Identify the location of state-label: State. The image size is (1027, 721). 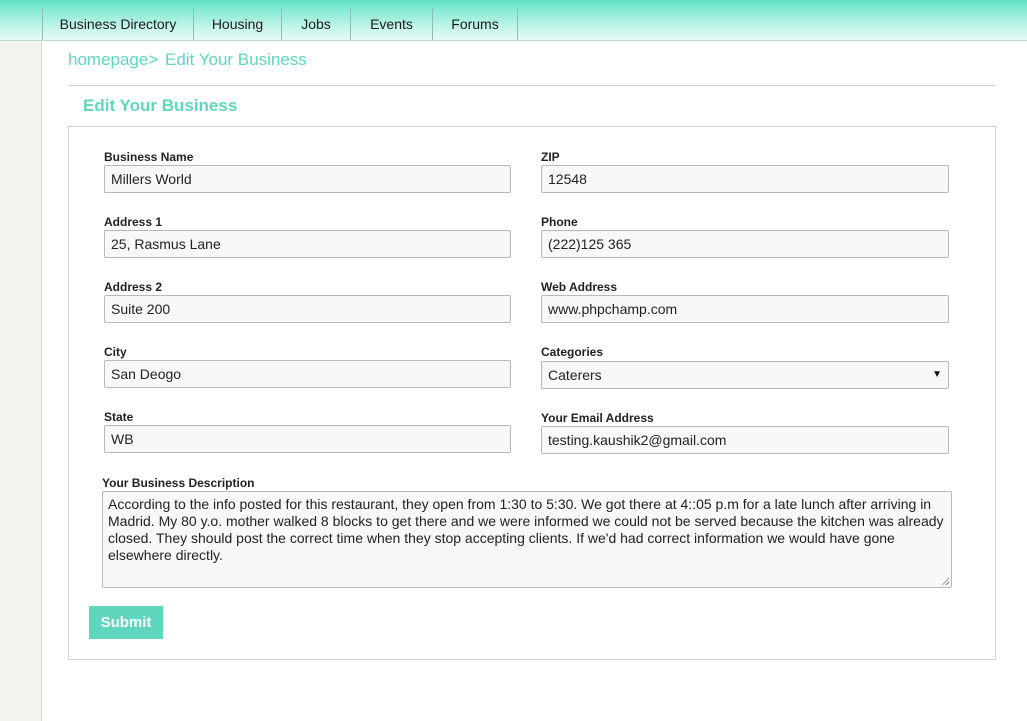
(119, 417).